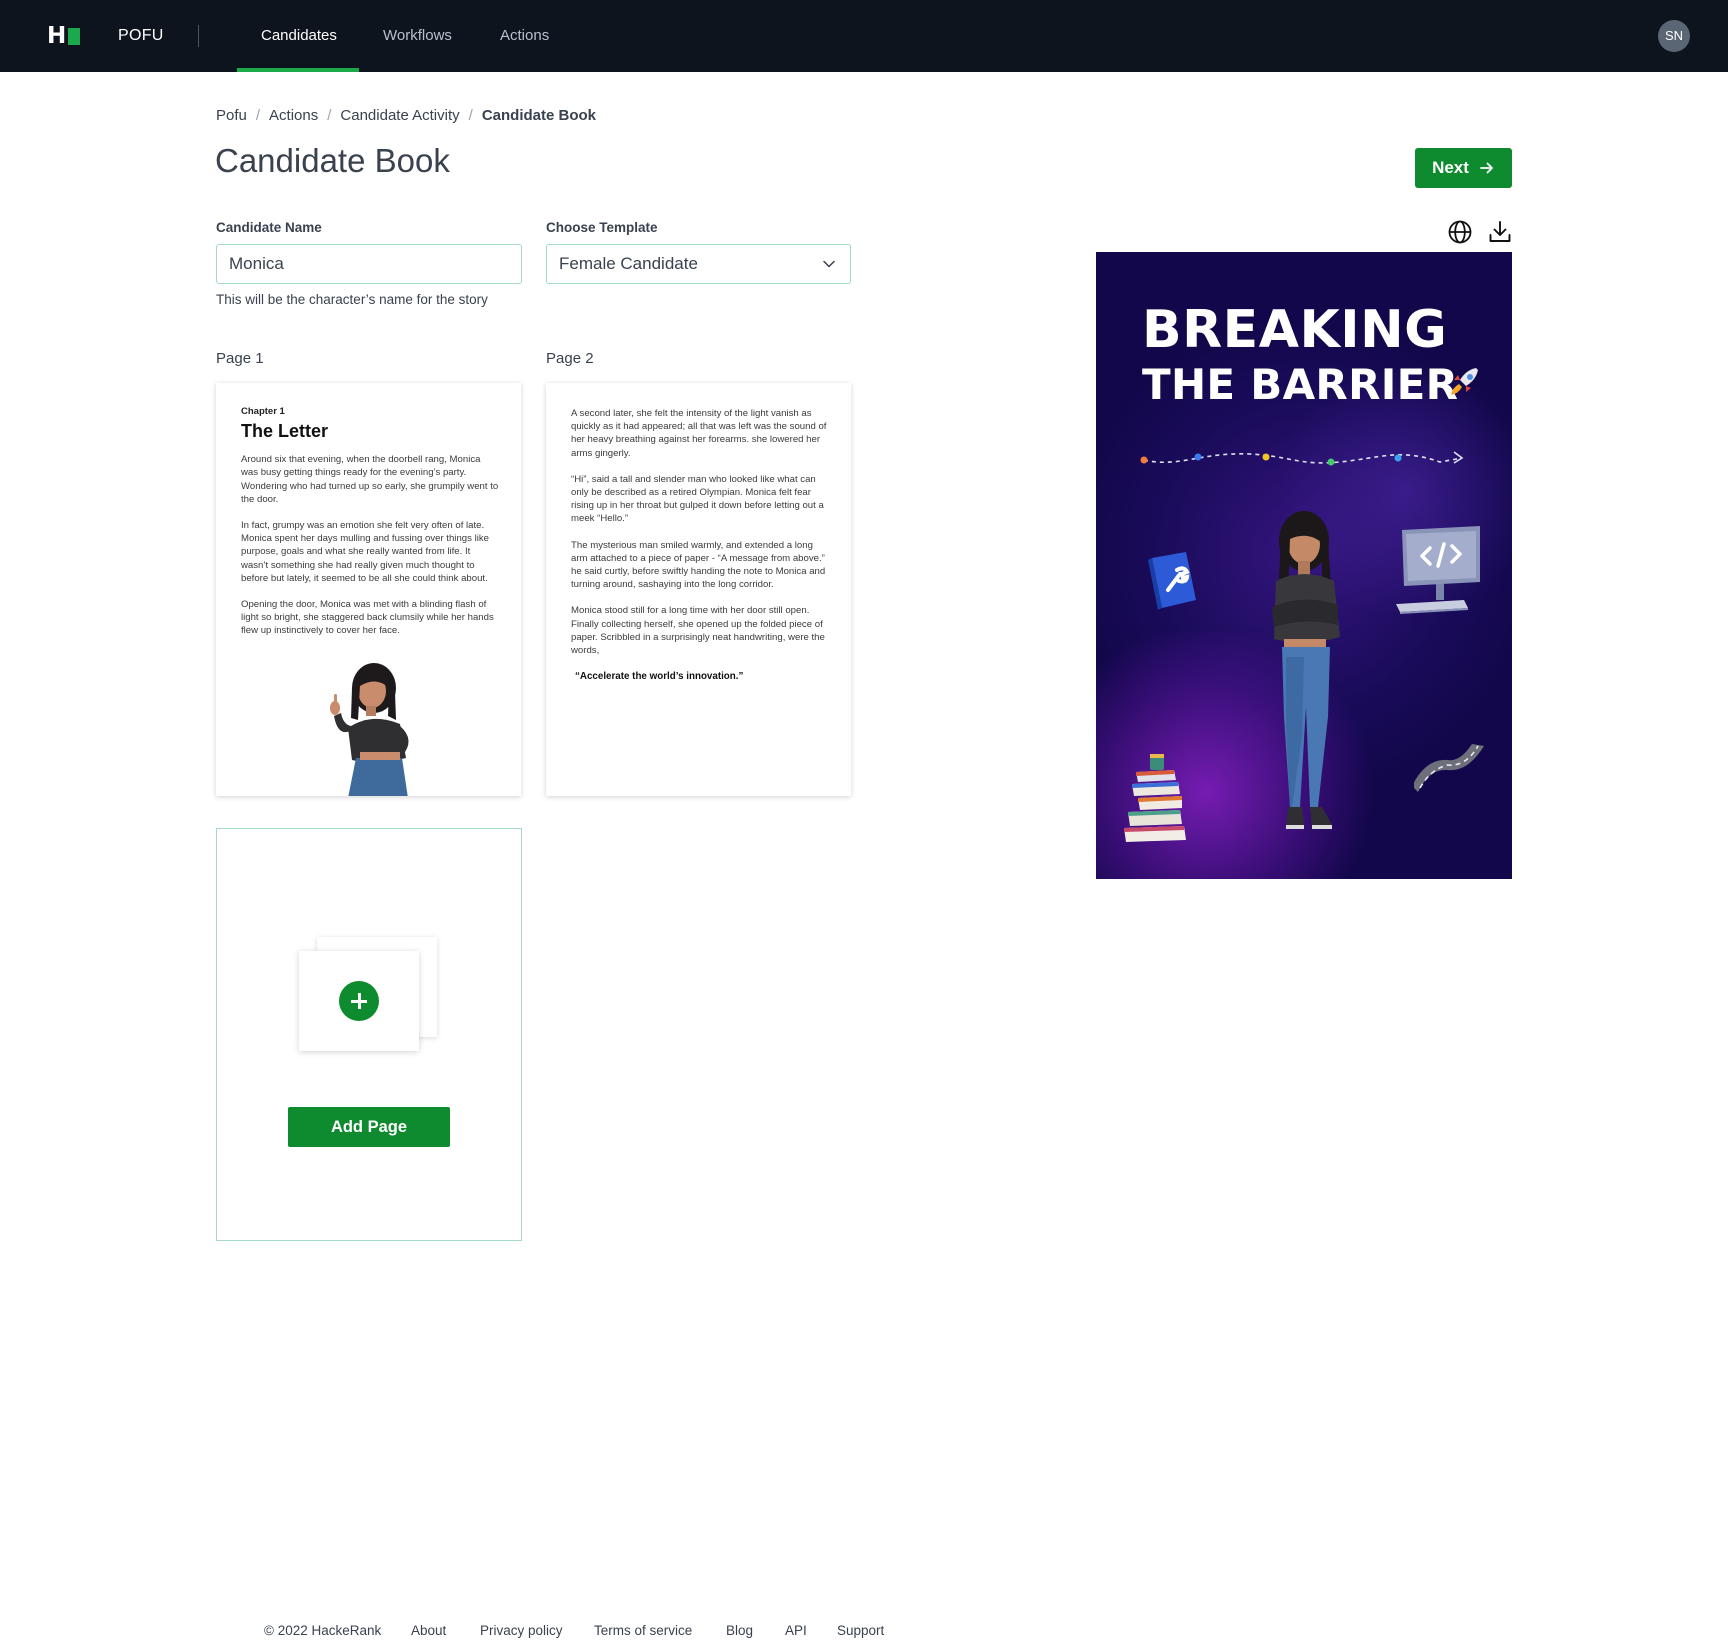 This screenshot has height=1651, width=1728. What do you see at coordinates (323, 1630) in the screenshot?
I see `footer-copyright: © 2022 HackeRank` at bounding box center [323, 1630].